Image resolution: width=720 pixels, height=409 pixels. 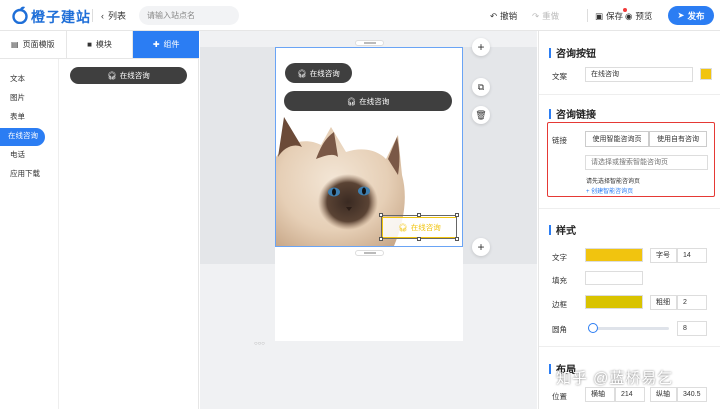 I want to click on preview-button: ◉ 预览, so click(x=638, y=16).